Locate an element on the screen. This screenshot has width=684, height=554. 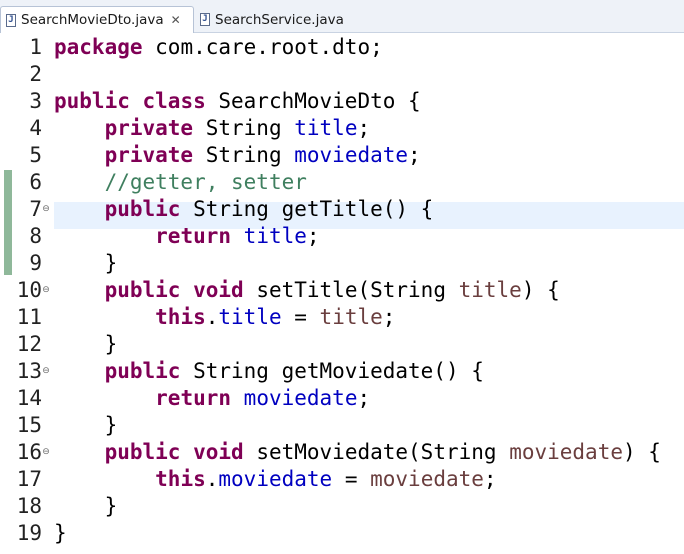
code-line: 14 return moviedate; is located at coordinates (342, 398).